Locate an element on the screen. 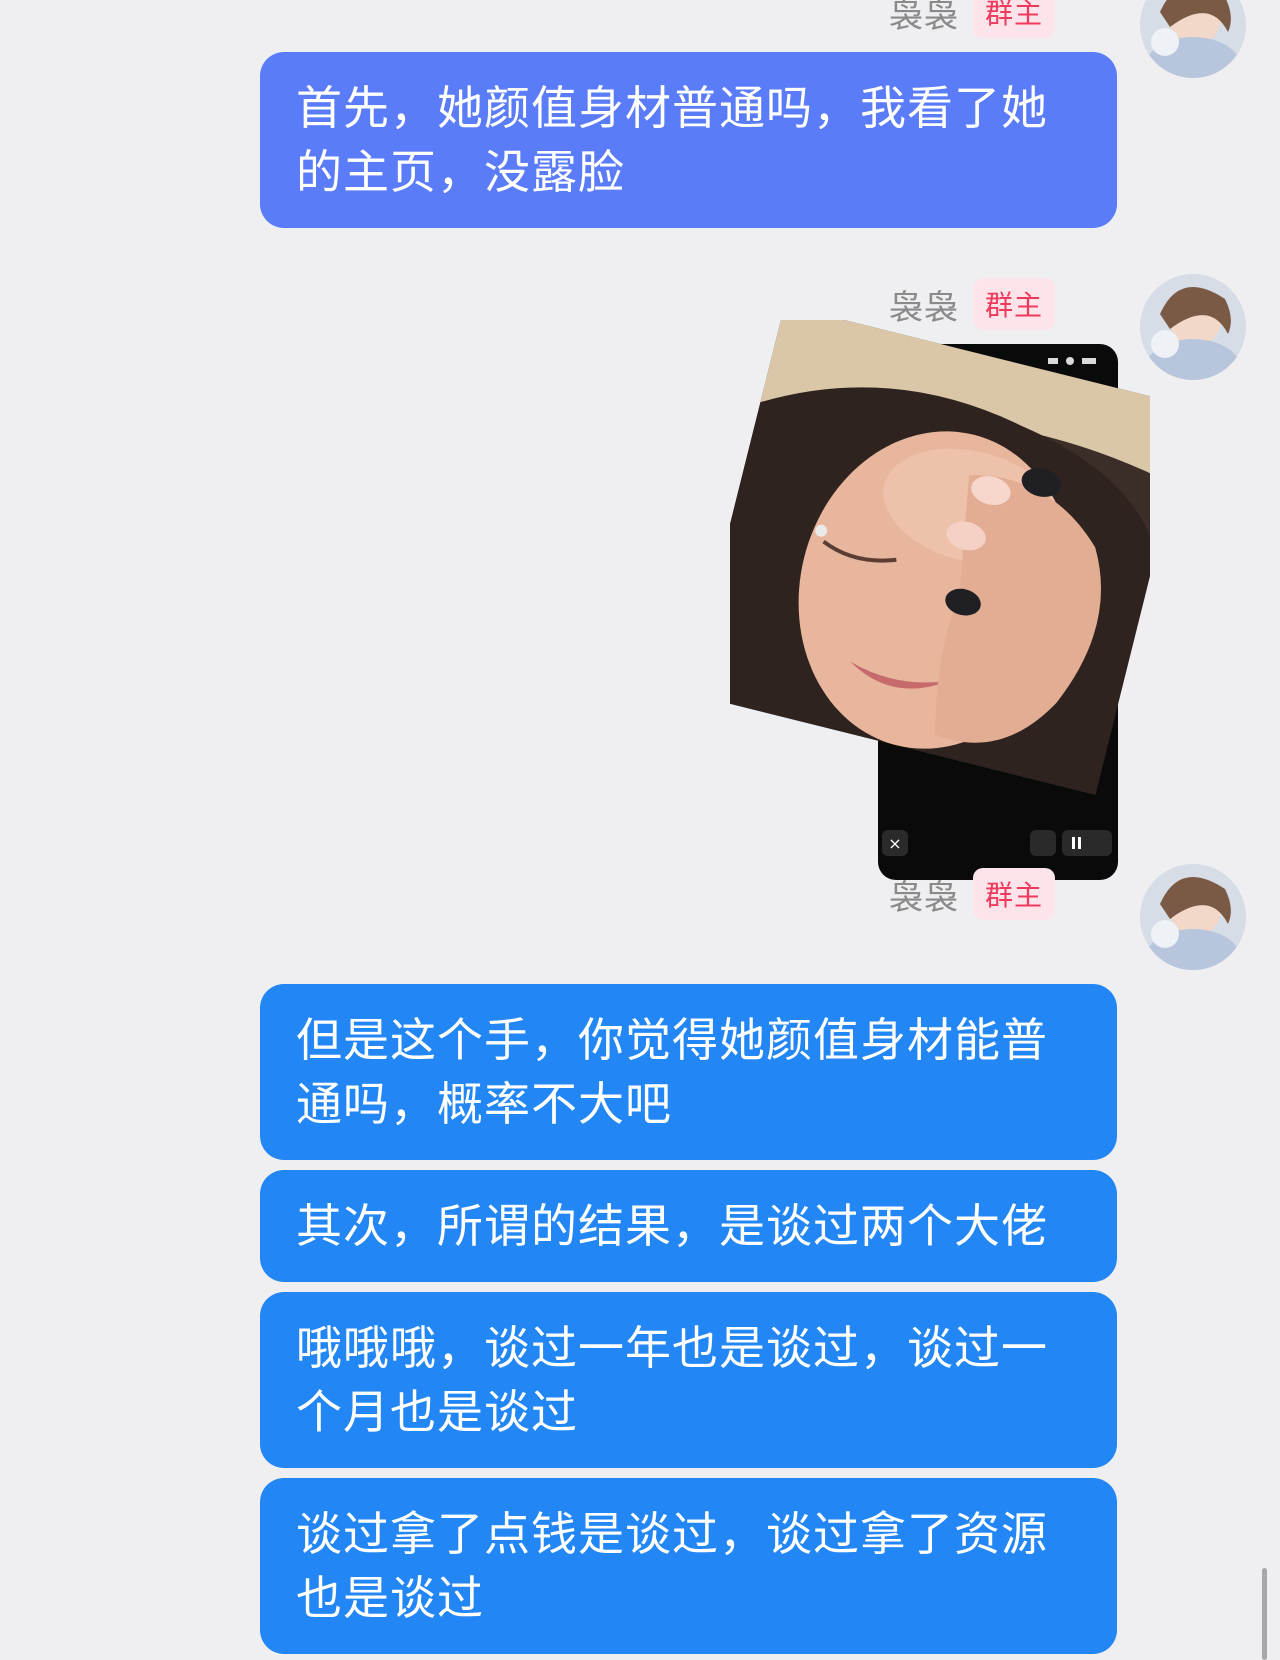 Image resolution: width=1280 pixels, height=1660 pixels. message-bubble: 哦哦哦，谈过一年也是谈过，谈过一个月也是谈过 is located at coordinates (688, 1380).